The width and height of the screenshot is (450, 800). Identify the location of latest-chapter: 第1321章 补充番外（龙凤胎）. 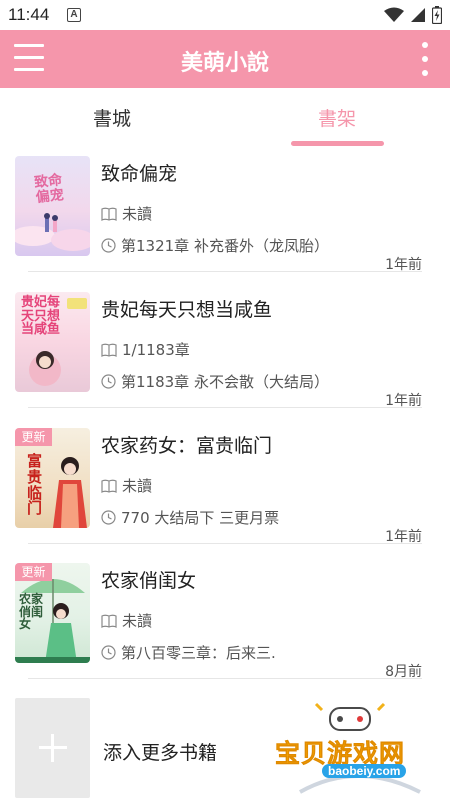
(215, 245).